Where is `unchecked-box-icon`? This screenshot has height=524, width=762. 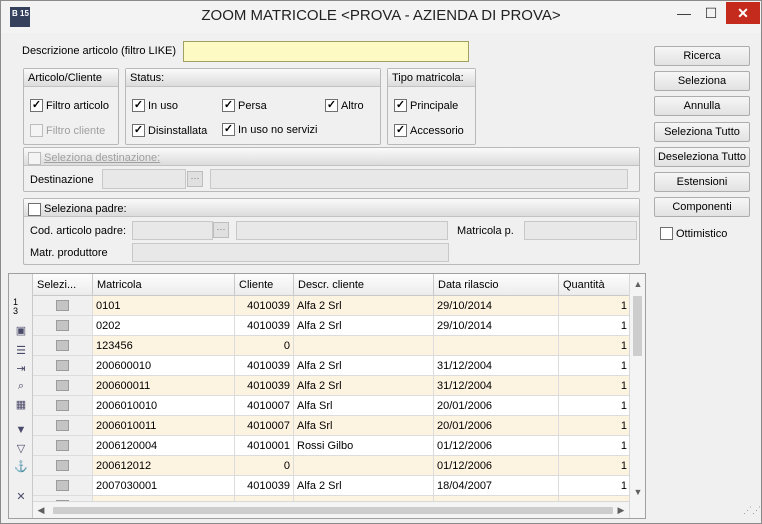 unchecked-box-icon is located at coordinates (666, 233).